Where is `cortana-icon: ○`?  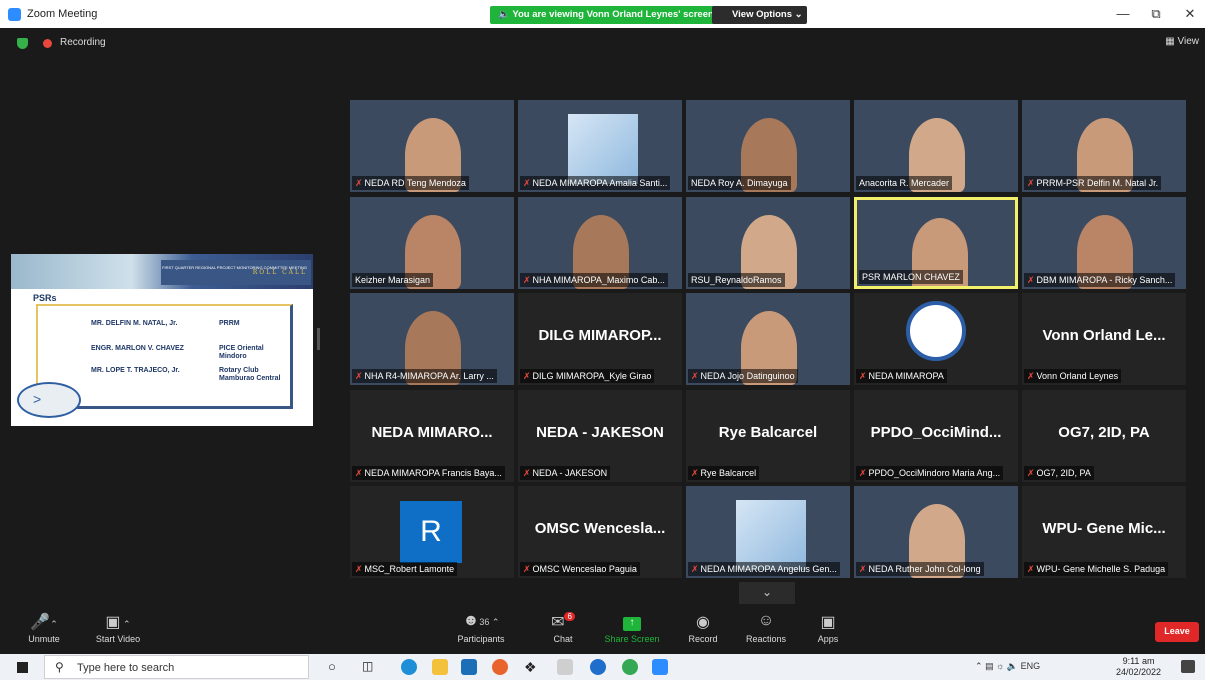 cortana-icon: ○ is located at coordinates (336, 667).